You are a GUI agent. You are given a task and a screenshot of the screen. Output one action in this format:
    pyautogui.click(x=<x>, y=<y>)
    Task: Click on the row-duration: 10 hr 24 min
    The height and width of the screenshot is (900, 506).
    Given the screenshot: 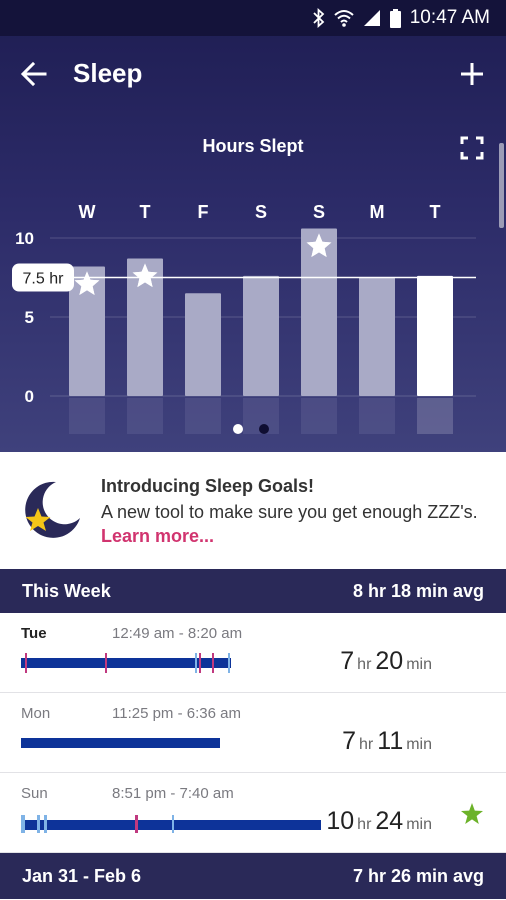 What is the action you would take?
    pyautogui.click(x=379, y=821)
    